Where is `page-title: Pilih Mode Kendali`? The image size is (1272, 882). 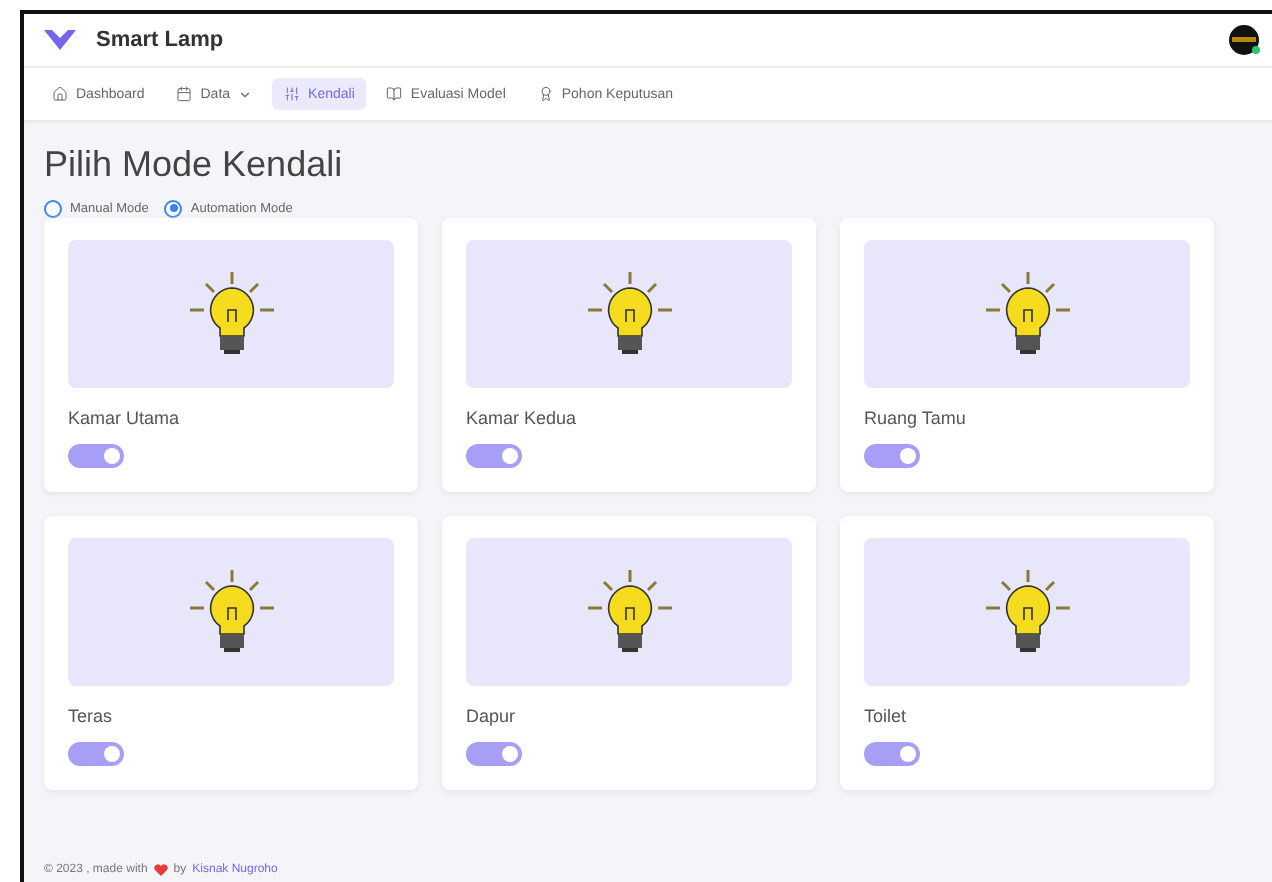 page-title: Pilih Mode Kendali is located at coordinates (194, 165).